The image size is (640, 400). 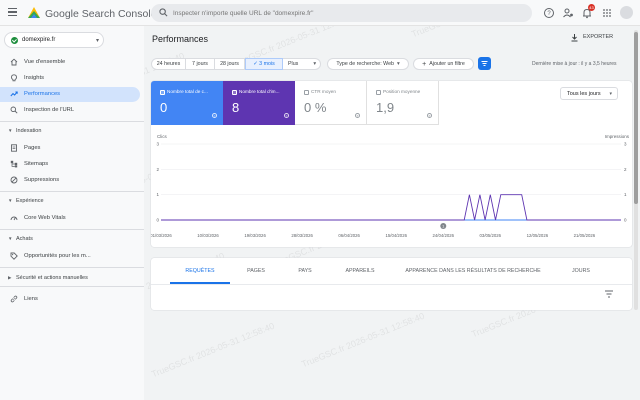 What do you see at coordinates (259, 103) in the screenshot?
I see `metric-impressions: Nombre total d'im... 8 ?` at bounding box center [259, 103].